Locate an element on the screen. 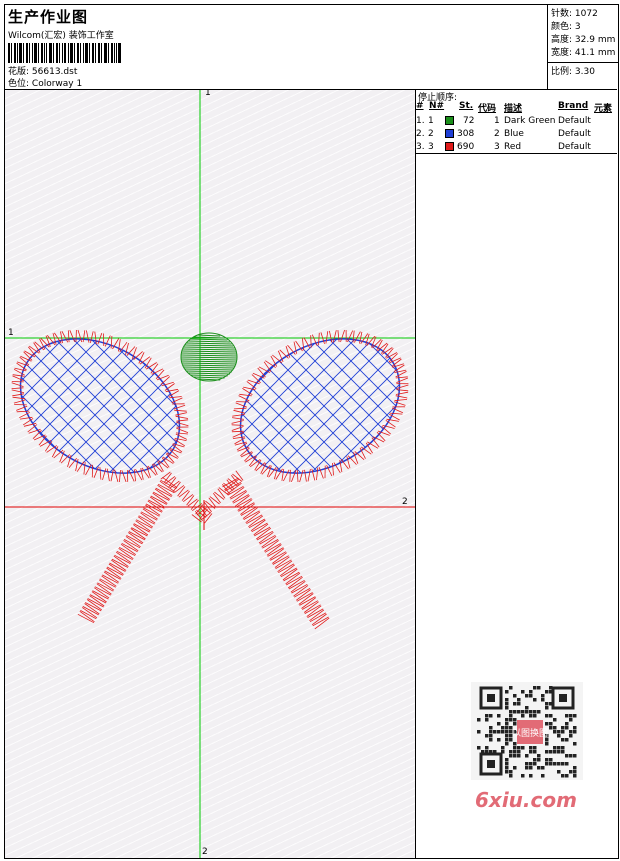 The width and height of the screenshot is (620, 861). qr-label: 以图换图 is located at coordinates (530, 733).